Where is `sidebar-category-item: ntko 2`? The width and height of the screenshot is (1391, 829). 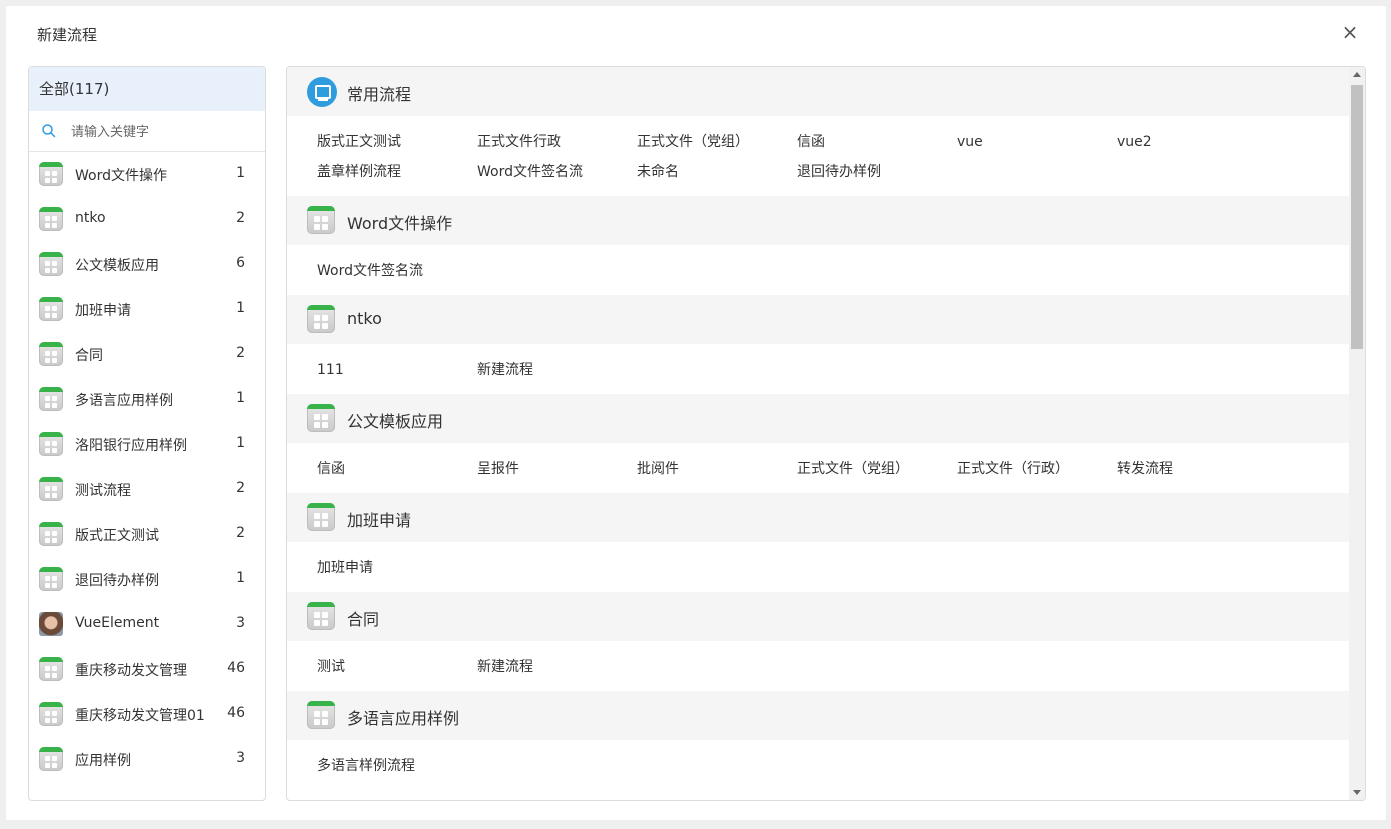
sidebar-category-item: ntko 2 is located at coordinates (147, 219).